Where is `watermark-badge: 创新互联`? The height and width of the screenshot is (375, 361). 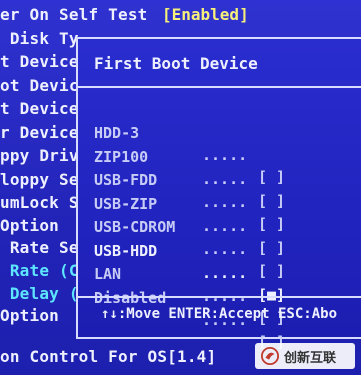
watermark-badge: 创新互联 is located at coordinates (305, 356).